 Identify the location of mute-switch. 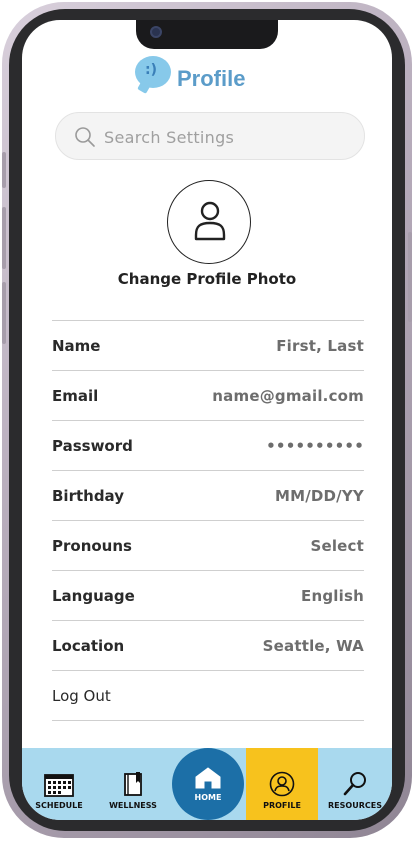
(4, 170).